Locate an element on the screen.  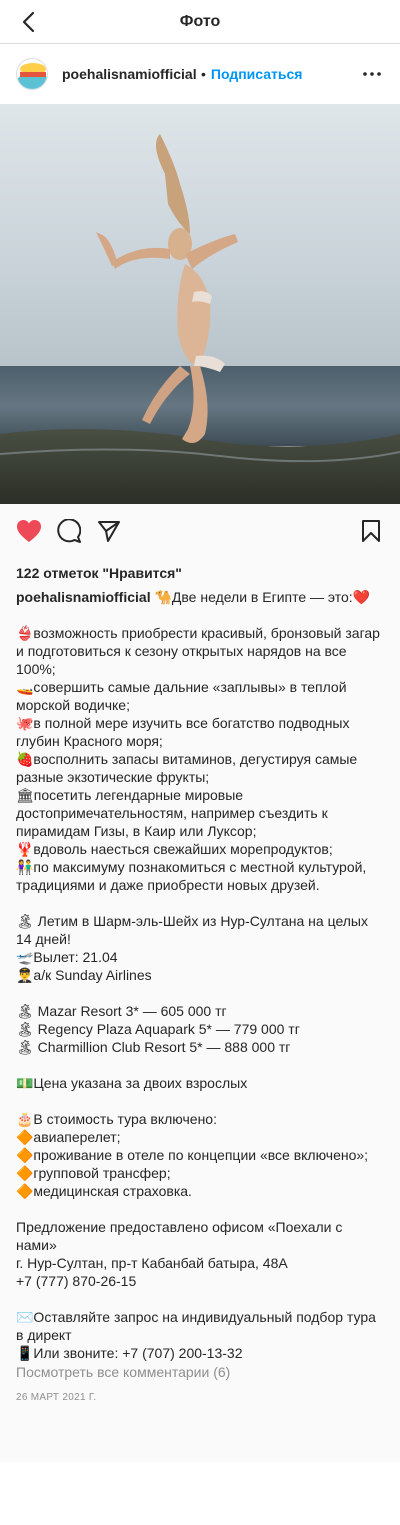
more-dots-icon is located at coordinates (372, 74).